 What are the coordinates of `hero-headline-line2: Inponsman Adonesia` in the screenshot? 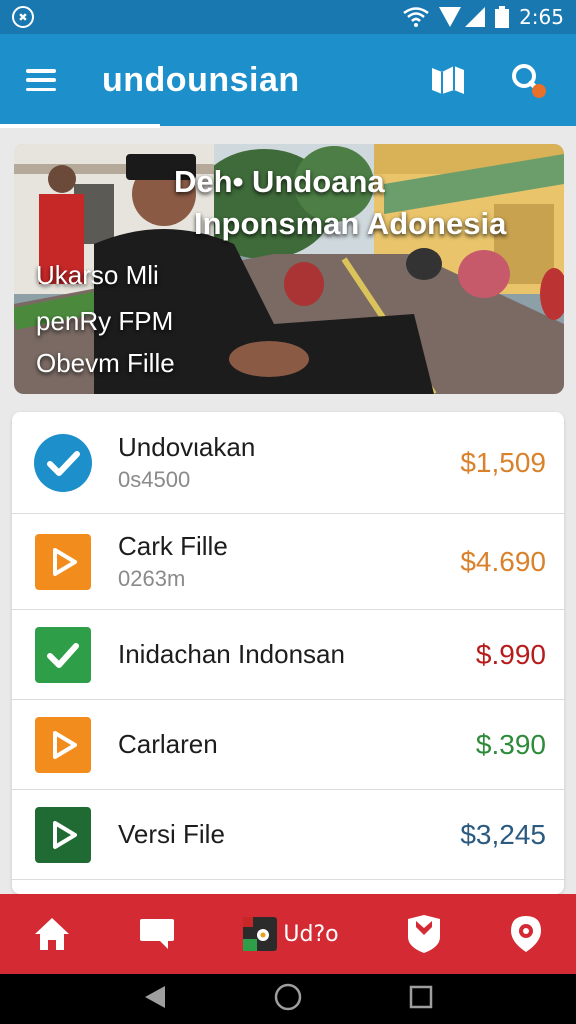 It's located at (350, 223).